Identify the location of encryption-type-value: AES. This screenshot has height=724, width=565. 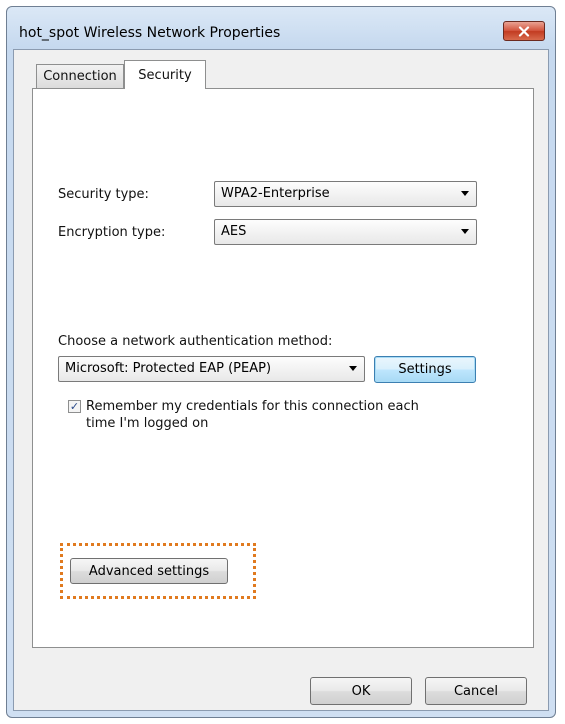
(234, 231).